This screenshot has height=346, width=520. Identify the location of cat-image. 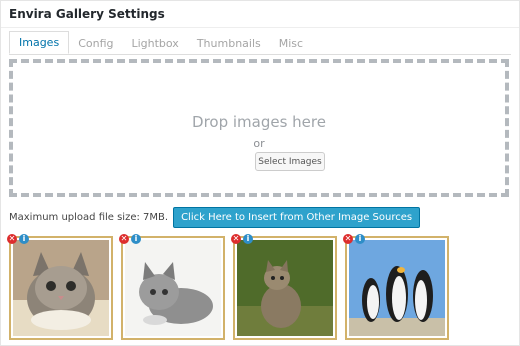
(285, 288).